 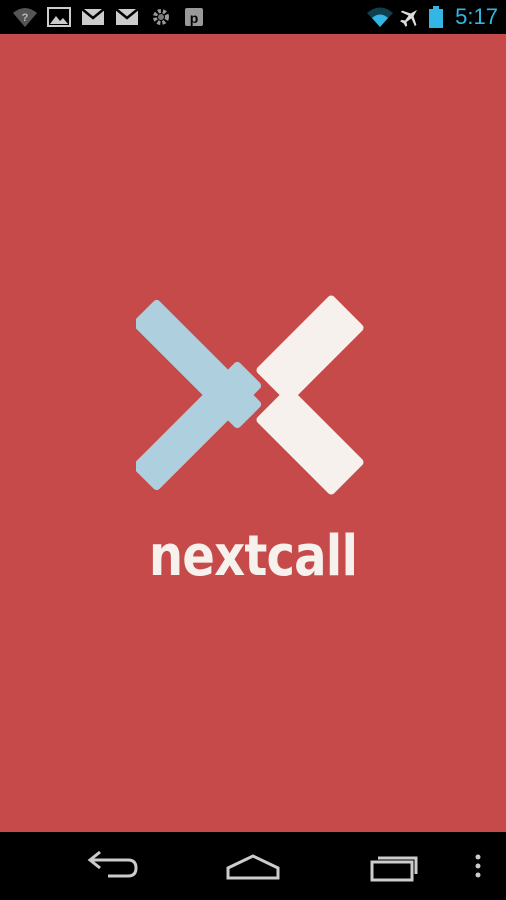 What do you see at coordinates (161, 17) in the screenshot?
I see `gear-icon` at bounding box center [161, 17].